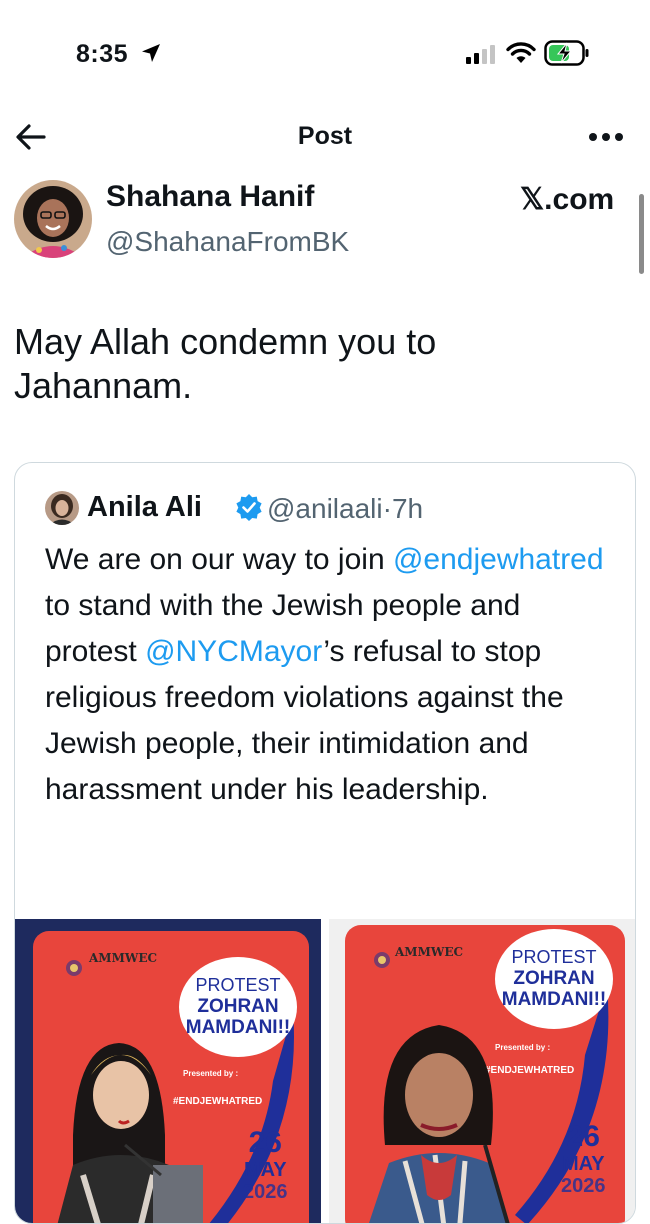 Image resolution: width=650 pixels, height=1224 pixels. I want to click on navbar: Post, so click(325, 135).